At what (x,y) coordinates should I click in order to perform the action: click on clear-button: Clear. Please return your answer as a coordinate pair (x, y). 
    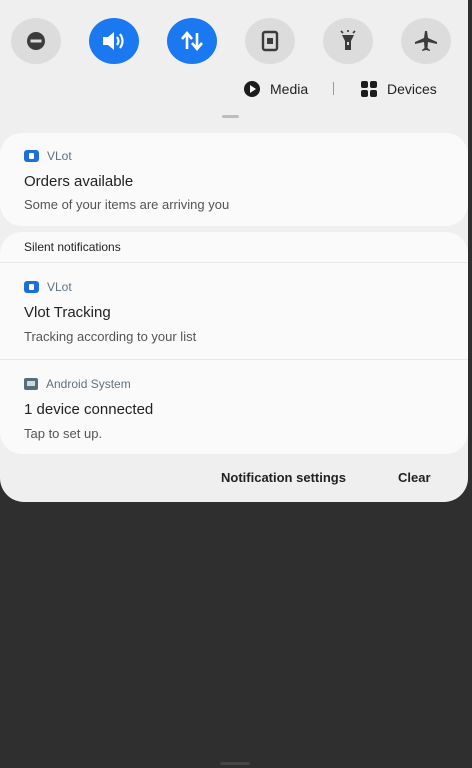
    Looking at the image, I should click on (414, 477).